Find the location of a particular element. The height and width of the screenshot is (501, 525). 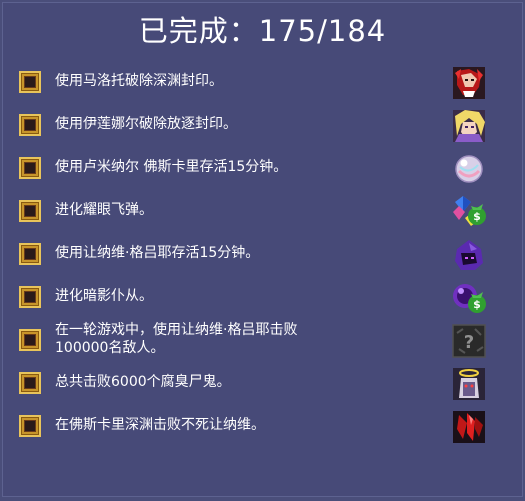

purple-hooded-character-icon is located at coordinates (469, 255).